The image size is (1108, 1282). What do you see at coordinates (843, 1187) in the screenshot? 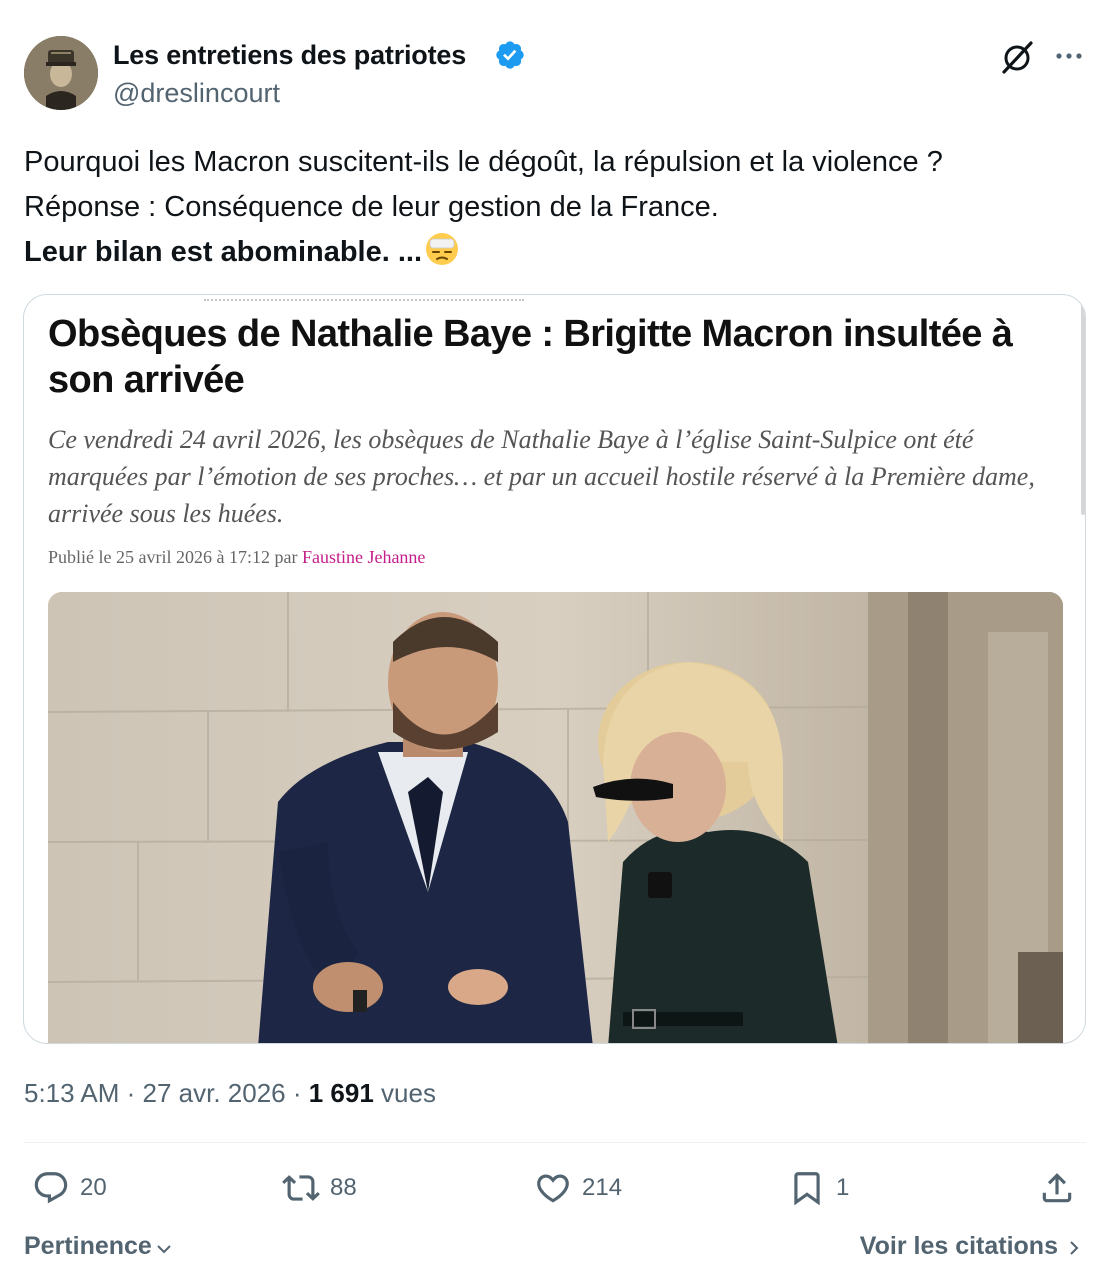
I see `bookmark-count: 1` at bounding box center [843, 1187].